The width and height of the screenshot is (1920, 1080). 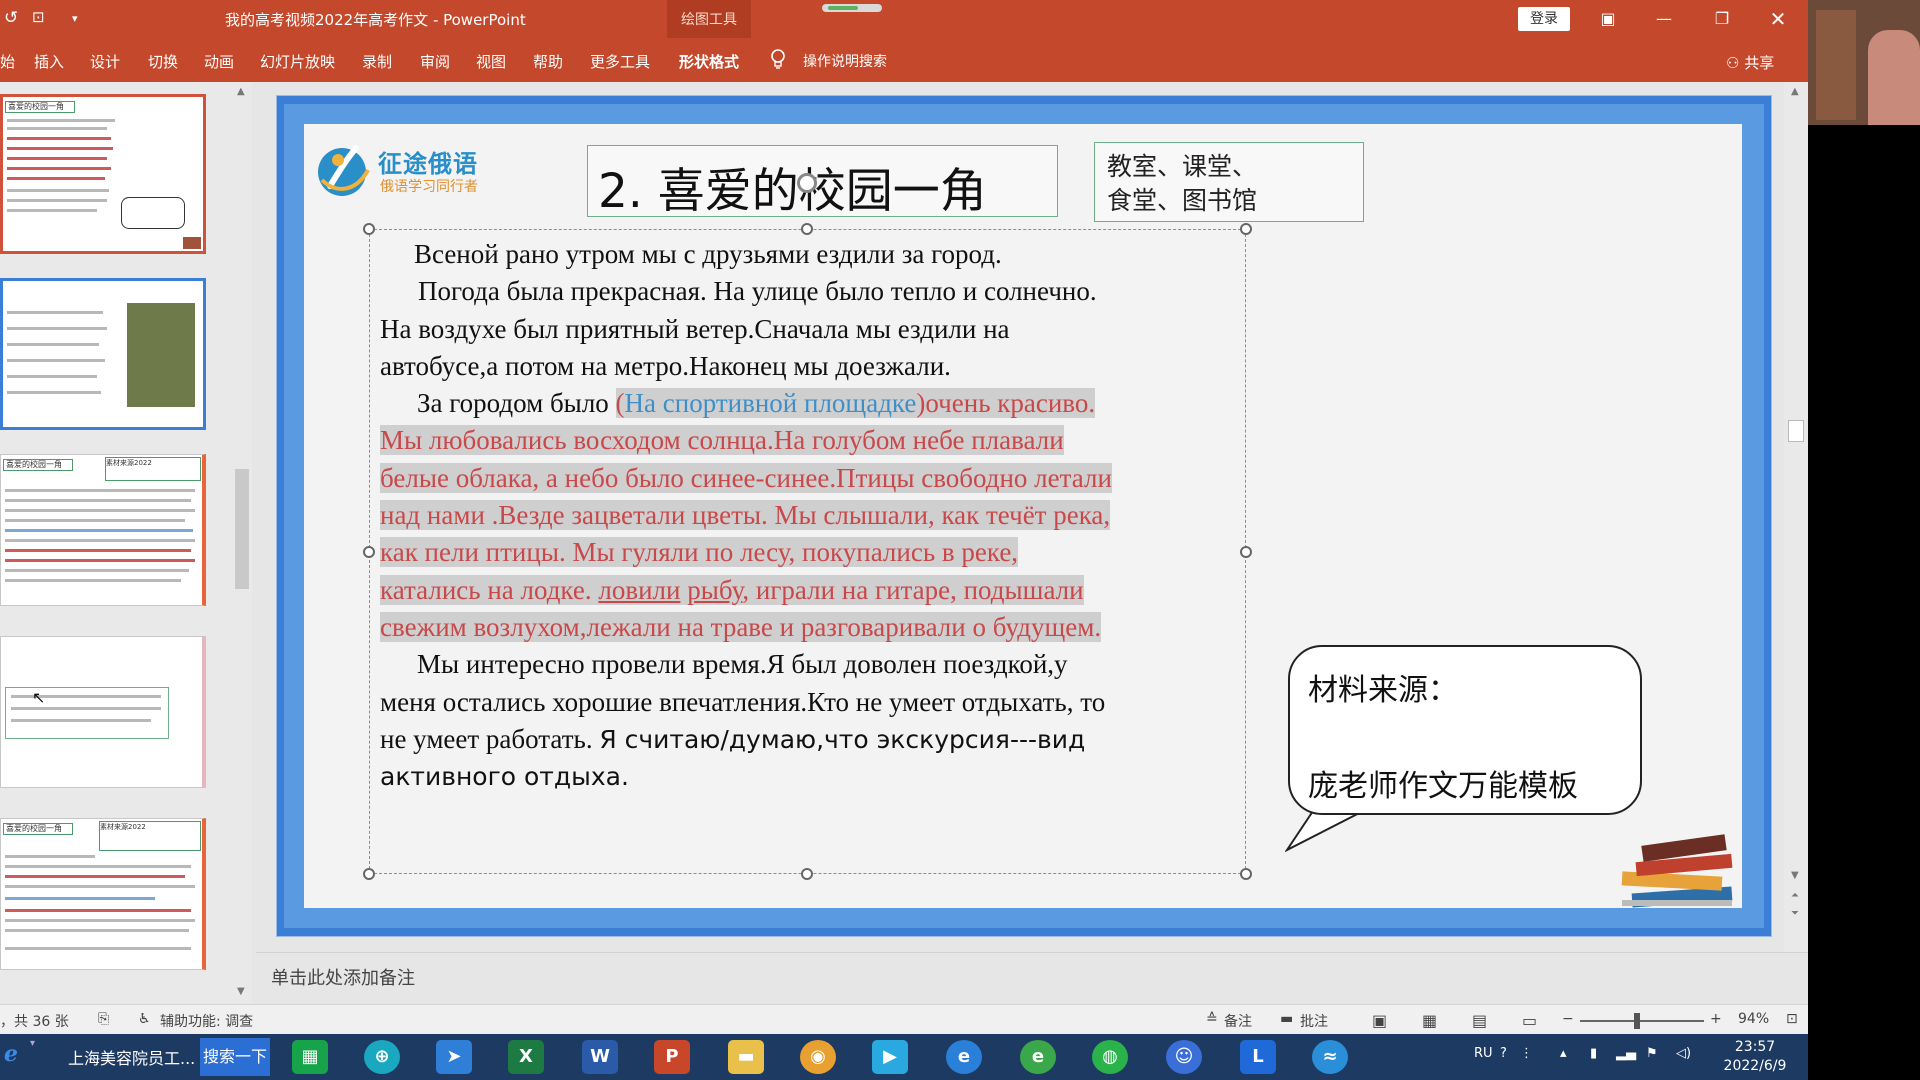 What do you see at coordinates (1544, 19) in the screenshot?
I see `login-button: 登录` at bounding box center [1544, 19].